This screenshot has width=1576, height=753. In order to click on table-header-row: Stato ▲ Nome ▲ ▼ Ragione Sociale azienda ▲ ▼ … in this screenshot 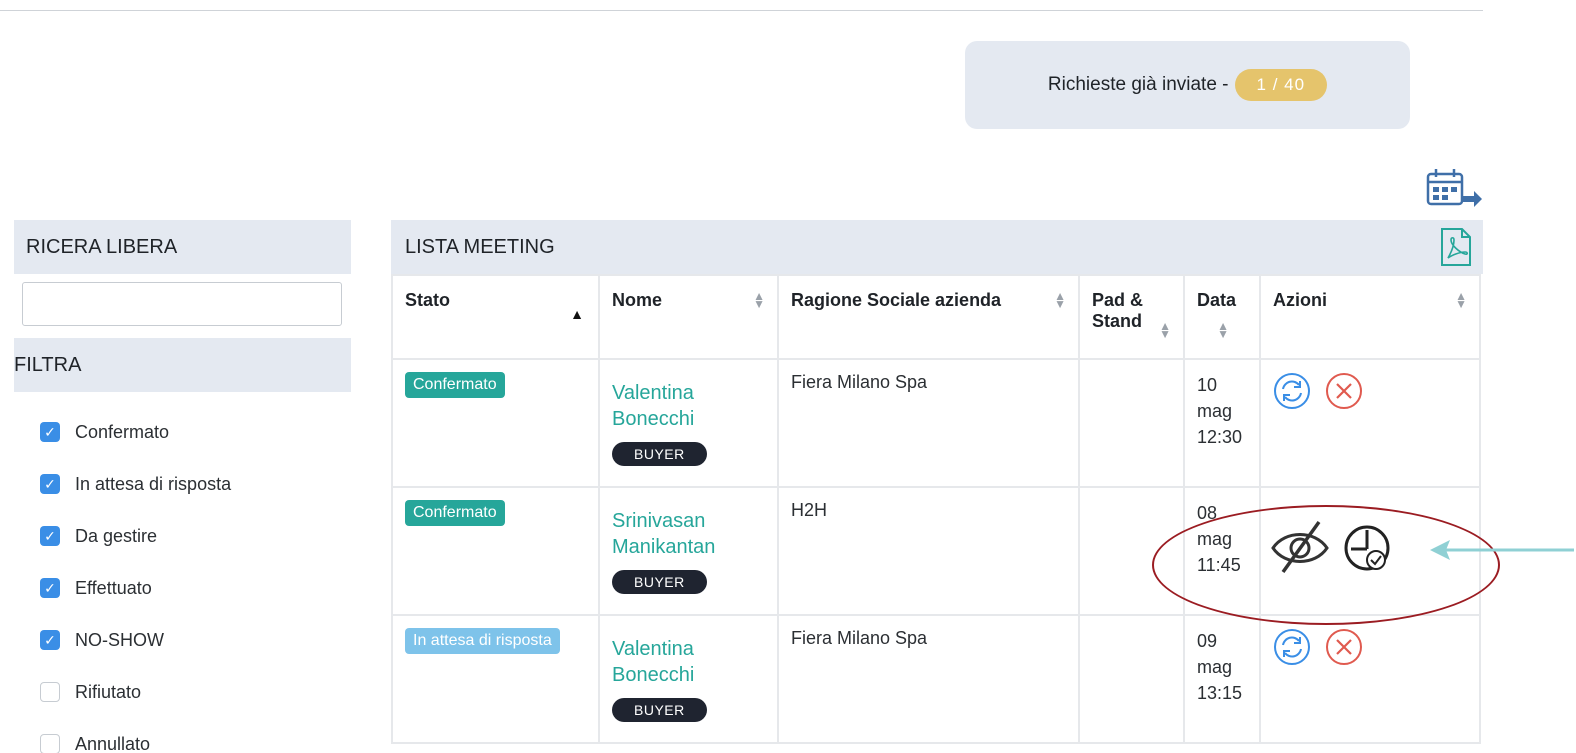, I will do `click(936, 317)`.